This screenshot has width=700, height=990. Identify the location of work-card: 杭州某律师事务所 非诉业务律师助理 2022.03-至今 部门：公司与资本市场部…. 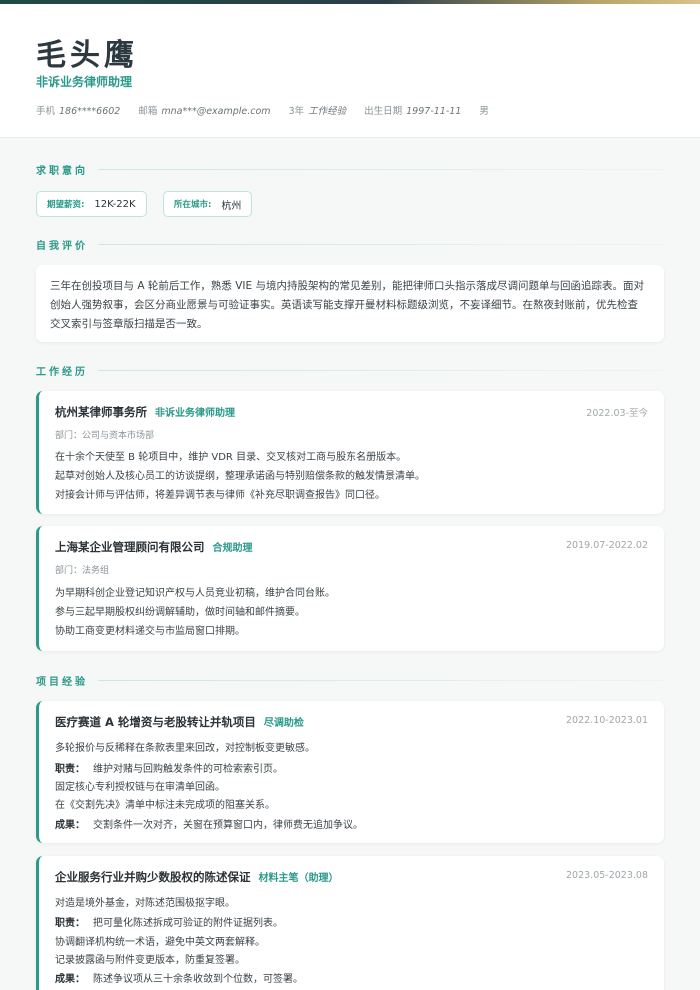
(350, 452).